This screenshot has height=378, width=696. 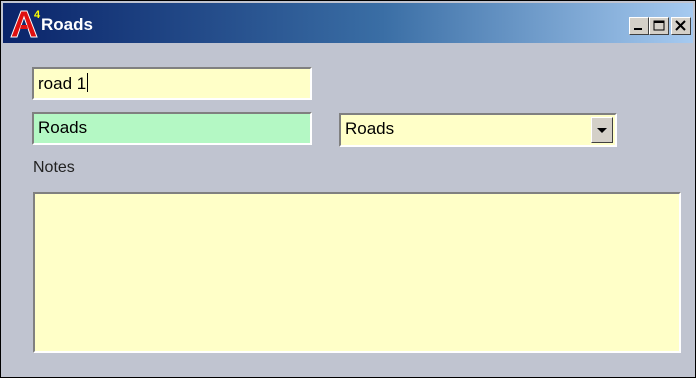 What do you see at coordinates (348, 23) in the screenshot?
I see `title-bar: 4 Roads` at bounding box center [348, 23].